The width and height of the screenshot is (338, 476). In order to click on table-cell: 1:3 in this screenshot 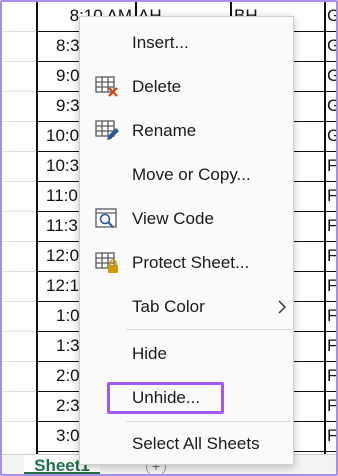, I will do `click(68, 346)`.